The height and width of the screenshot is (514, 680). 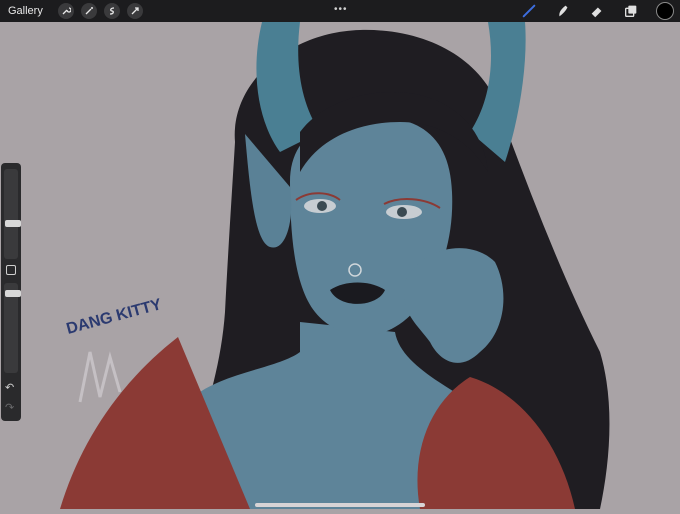 I want to click on wrench-icon, so click(x=65, y=11).